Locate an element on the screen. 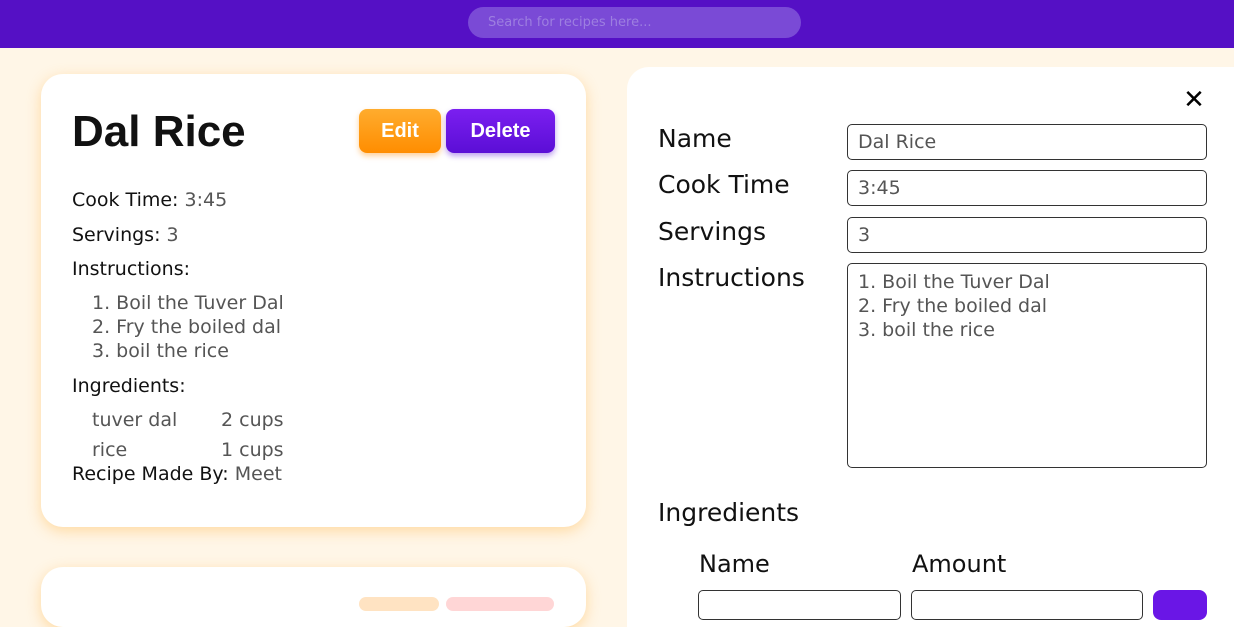 The image size is (1234, 627). instruction-item: 3. boil the rice is located at coordinates (160, 351).